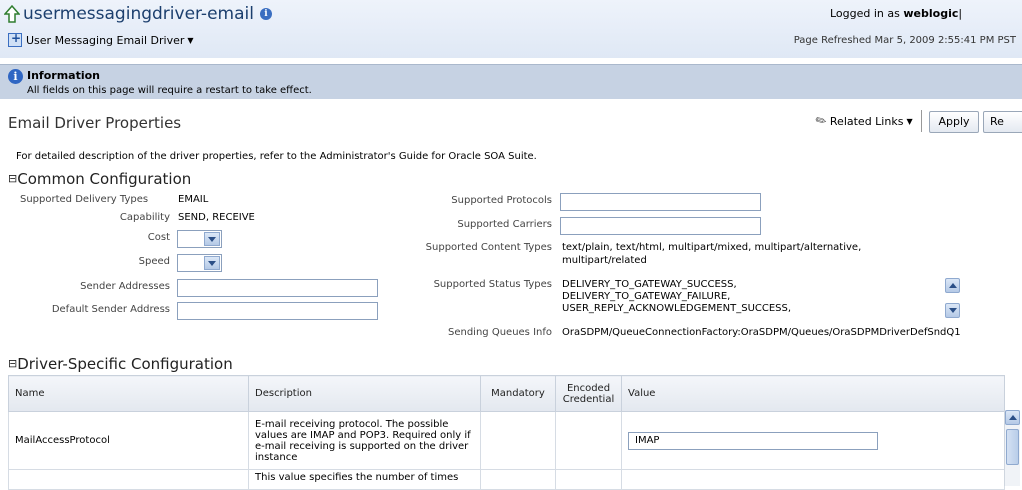  What do you see at coordinates (144, 217) in the screenshot?
I see `capability-label: Capability` at bounding box center [144, 217].